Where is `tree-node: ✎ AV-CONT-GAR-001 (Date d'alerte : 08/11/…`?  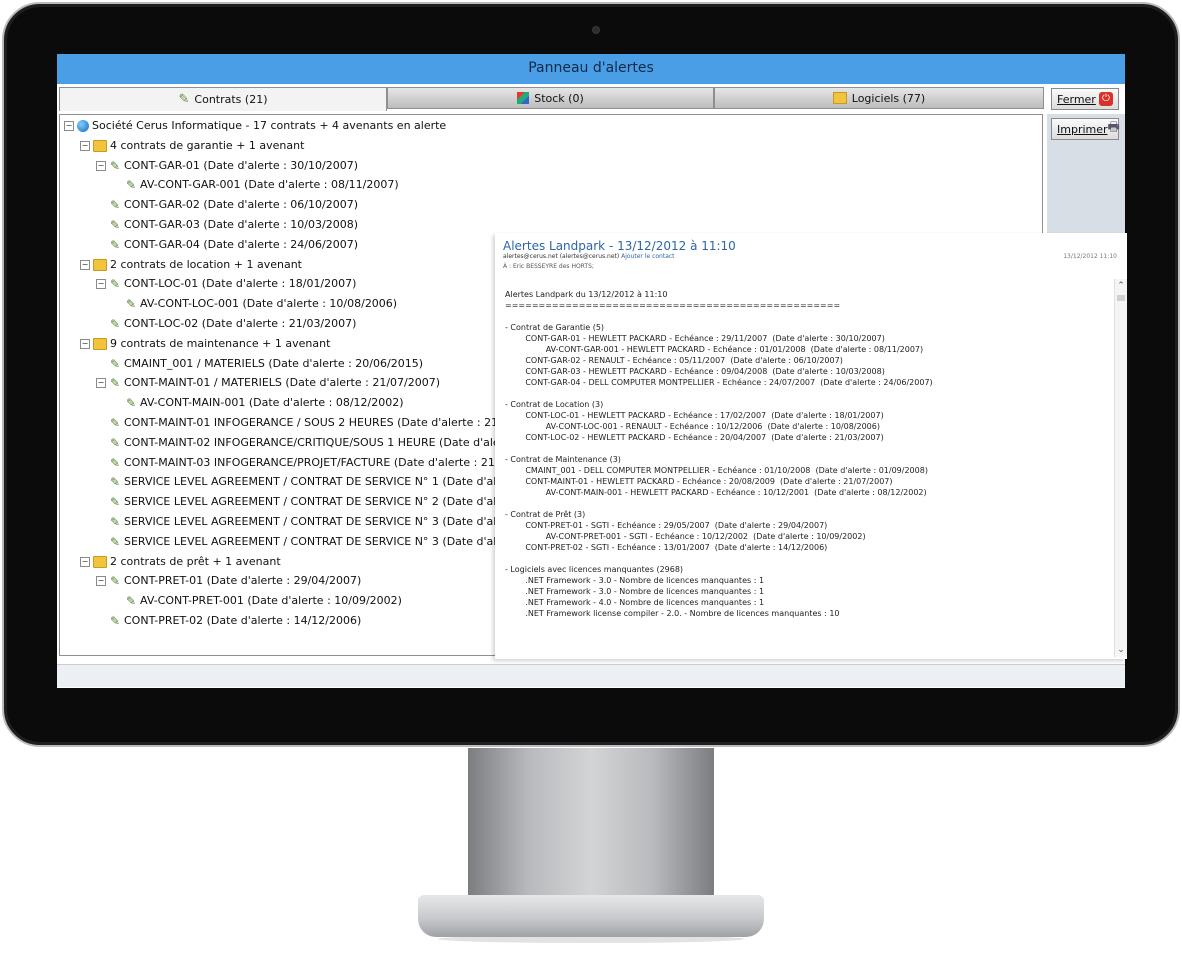 tree-node: ✎ AV-CONT-GAR-001 (Date d'alerte : 08/11/… is located at coordinates (255, 185).